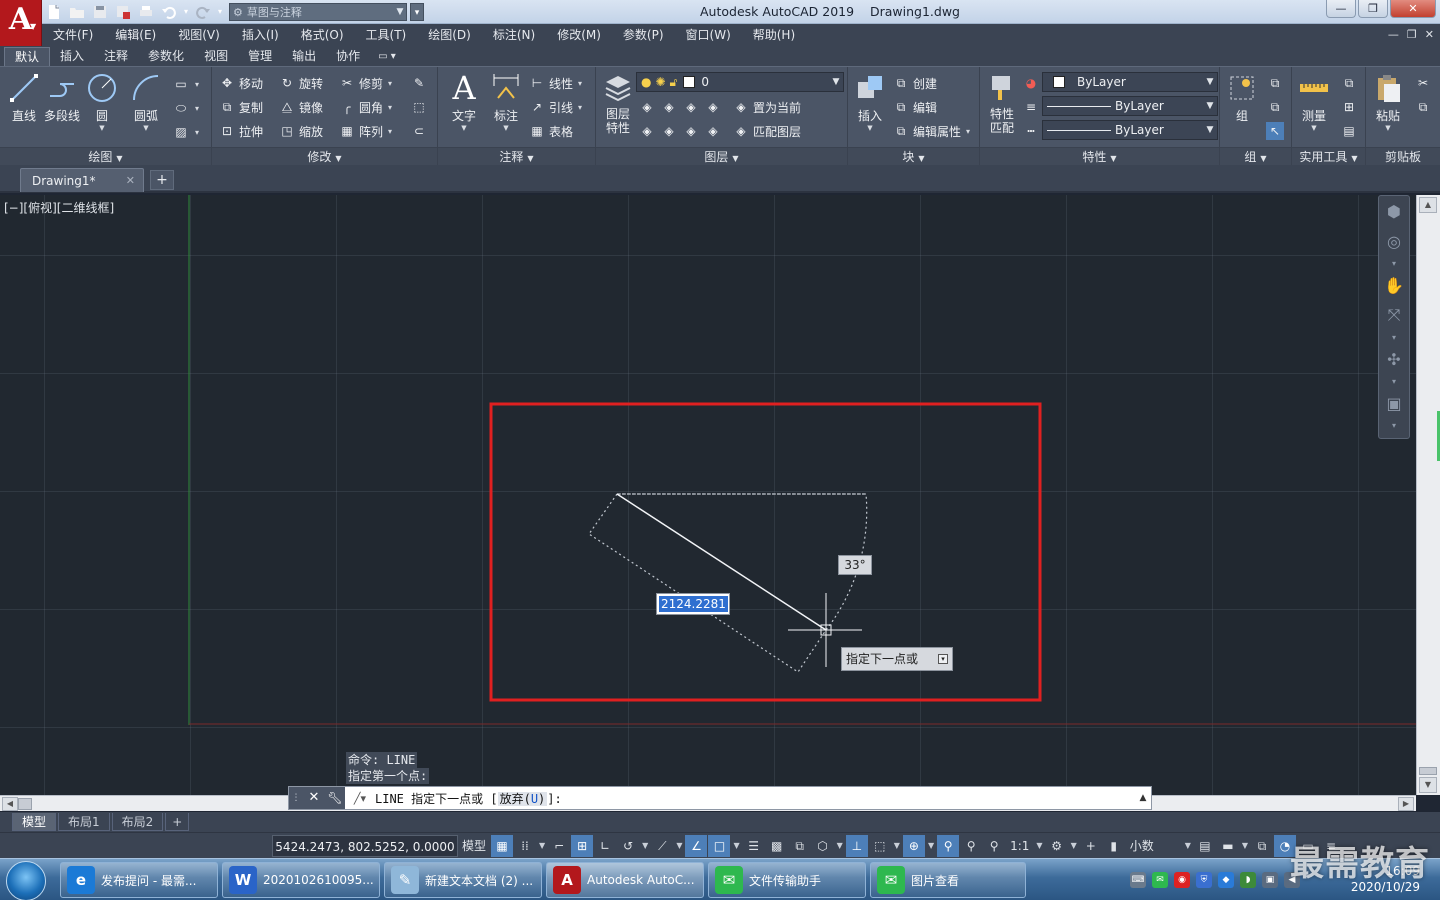 The height and width of the screenshot is (900, 1440). I want to click on text-button: A 文字 ▼, so click(464, 100).